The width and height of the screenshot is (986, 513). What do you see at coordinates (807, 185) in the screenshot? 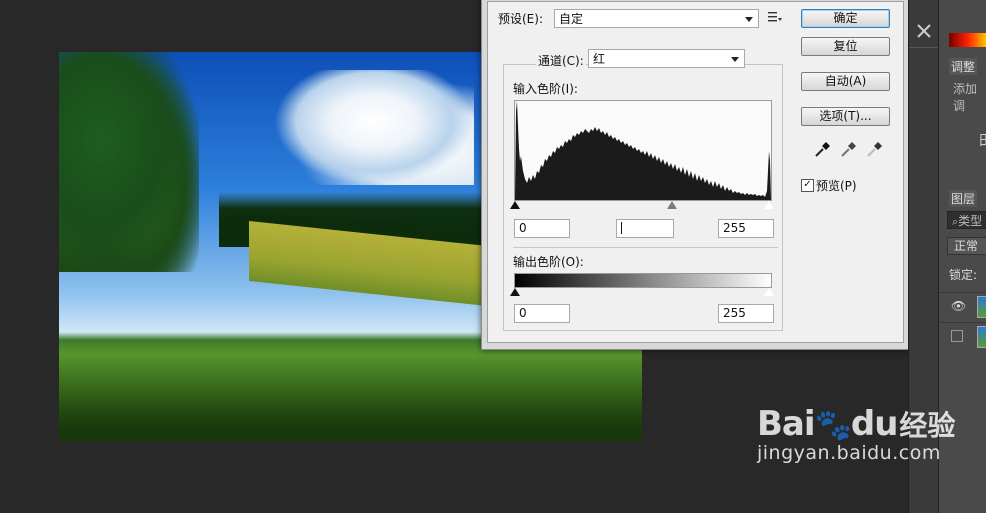
I see `preview-checkbox: ✓` at bounding box center [807, 185].